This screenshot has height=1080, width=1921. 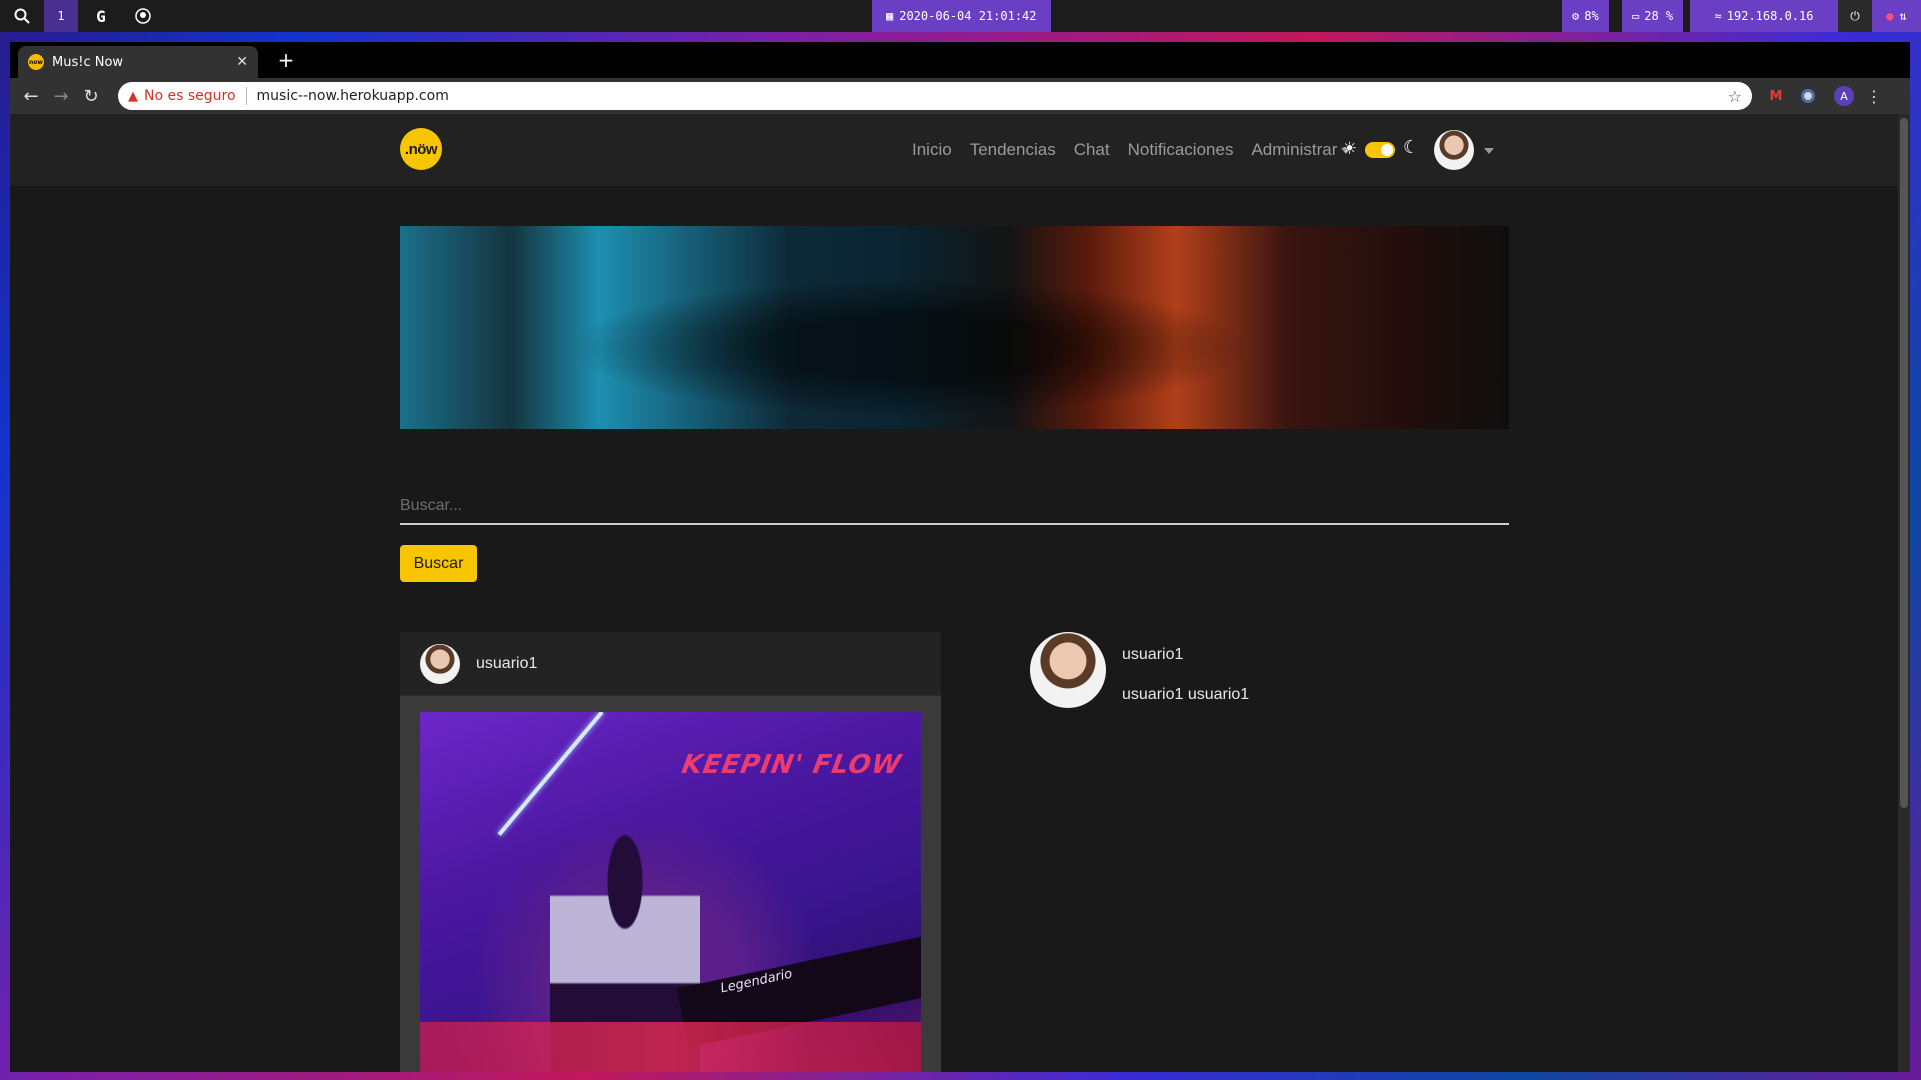 I want to click on search-button: Buscar, so click(x=438, y=563).